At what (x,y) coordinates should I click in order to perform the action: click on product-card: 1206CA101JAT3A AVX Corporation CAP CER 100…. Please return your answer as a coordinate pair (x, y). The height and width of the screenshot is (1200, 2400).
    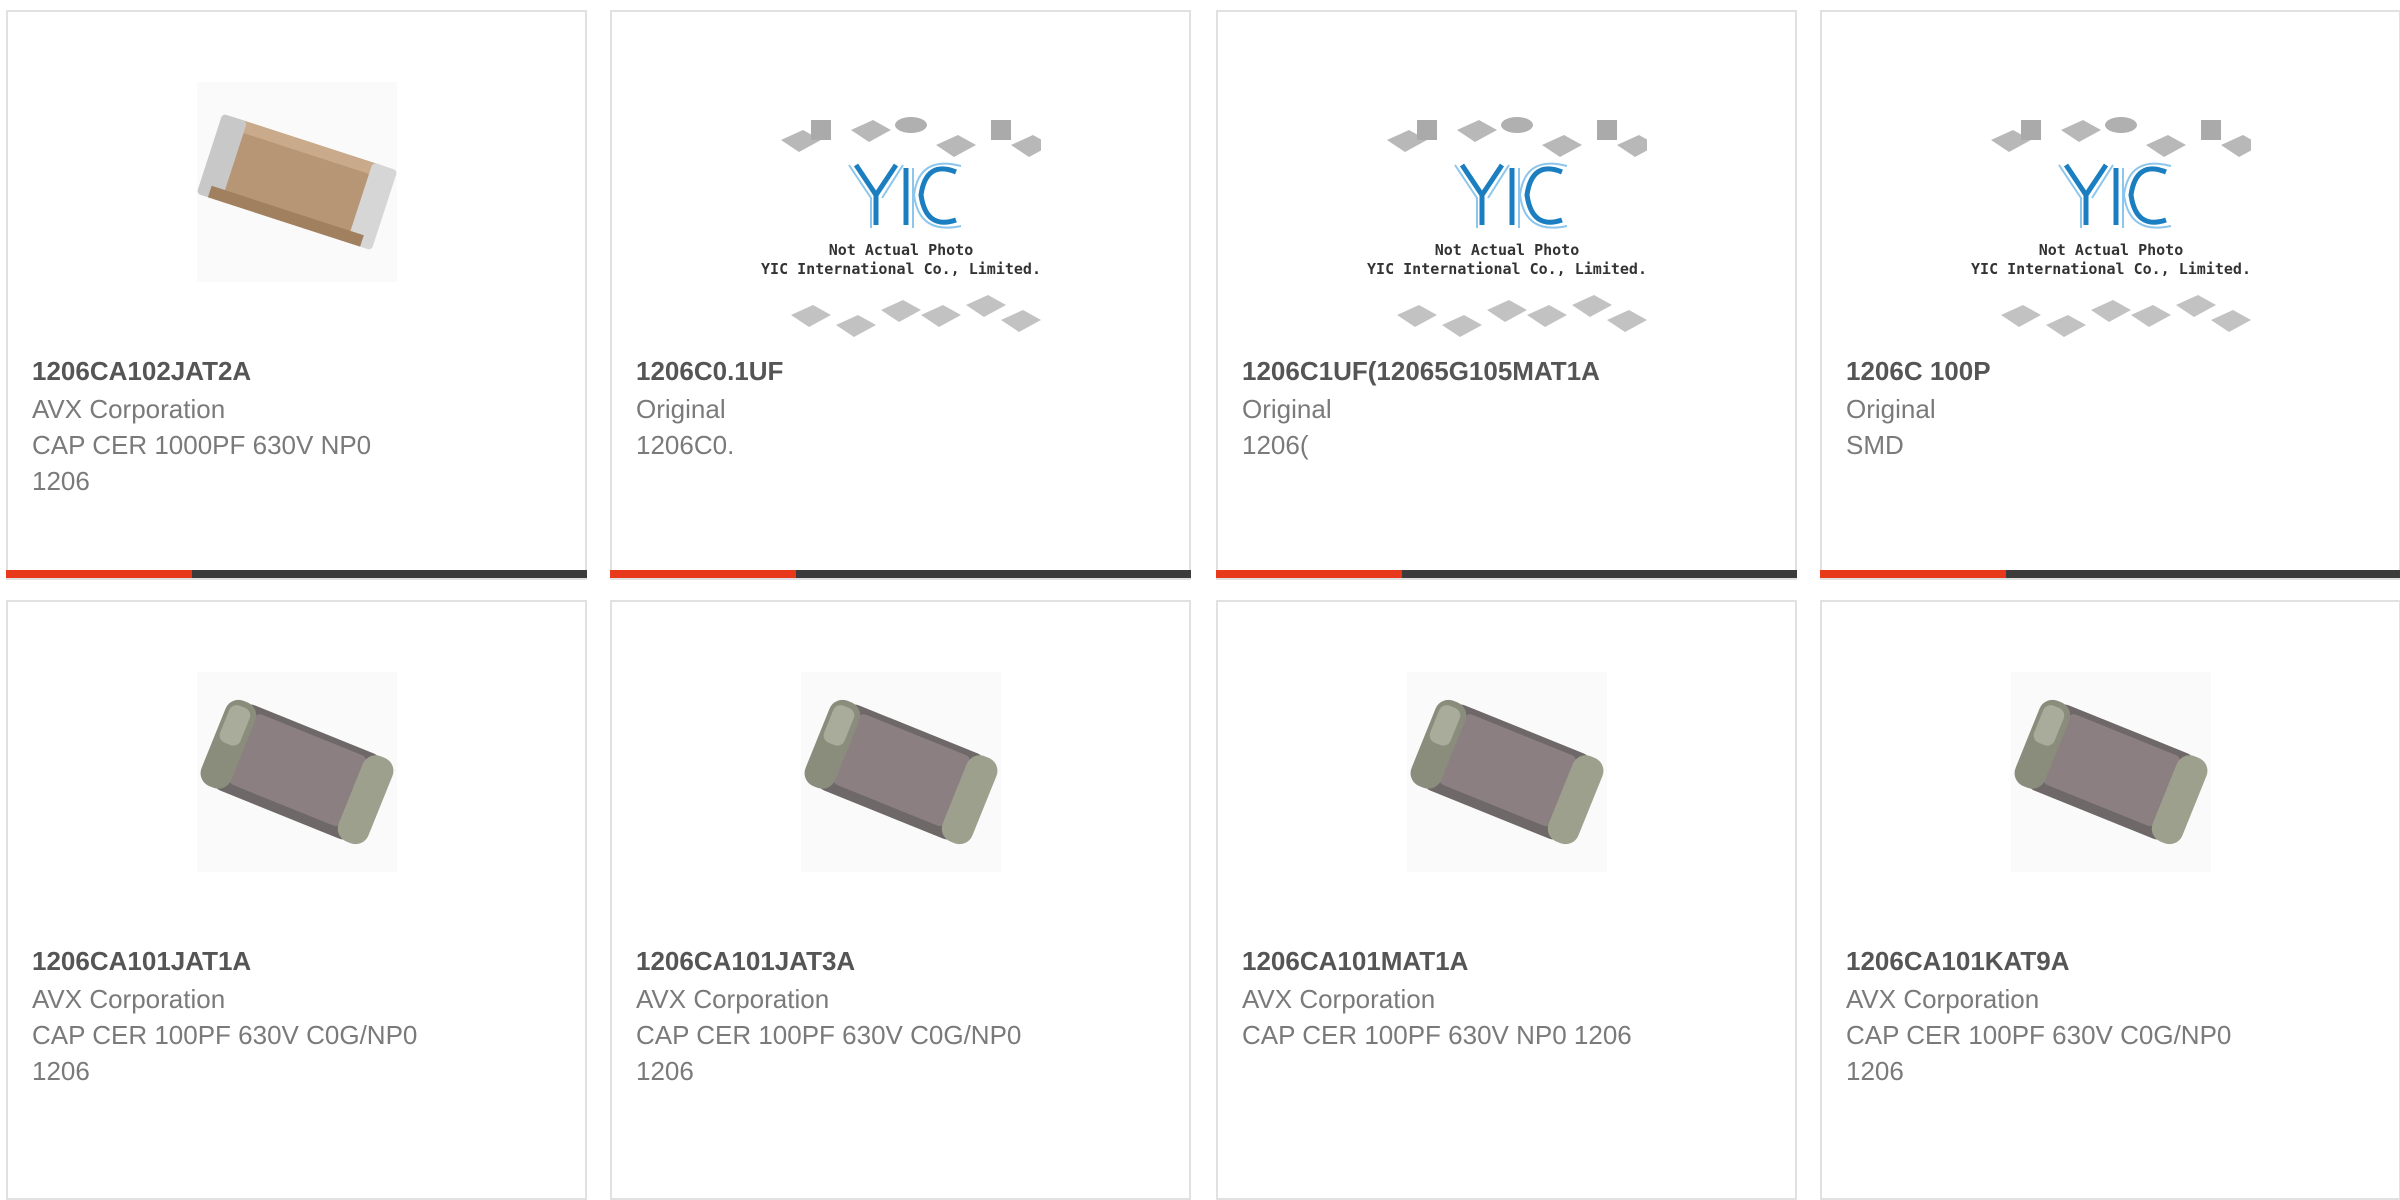
    Looking at the image, I should click on (900, 900).